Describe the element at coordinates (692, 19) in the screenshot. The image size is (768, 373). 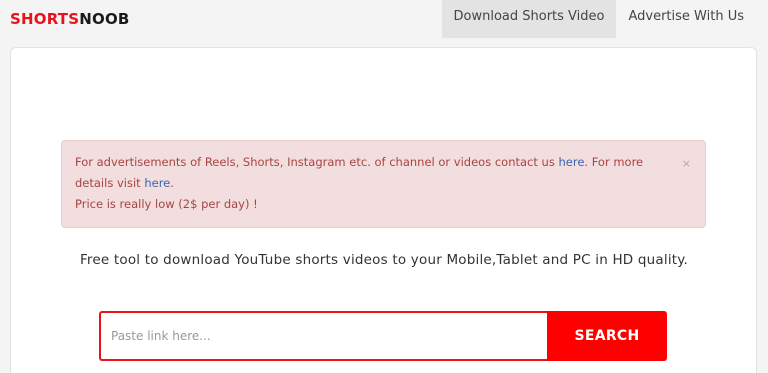
I see `nav-advertise-with-us: Advertise With Us` at that location.